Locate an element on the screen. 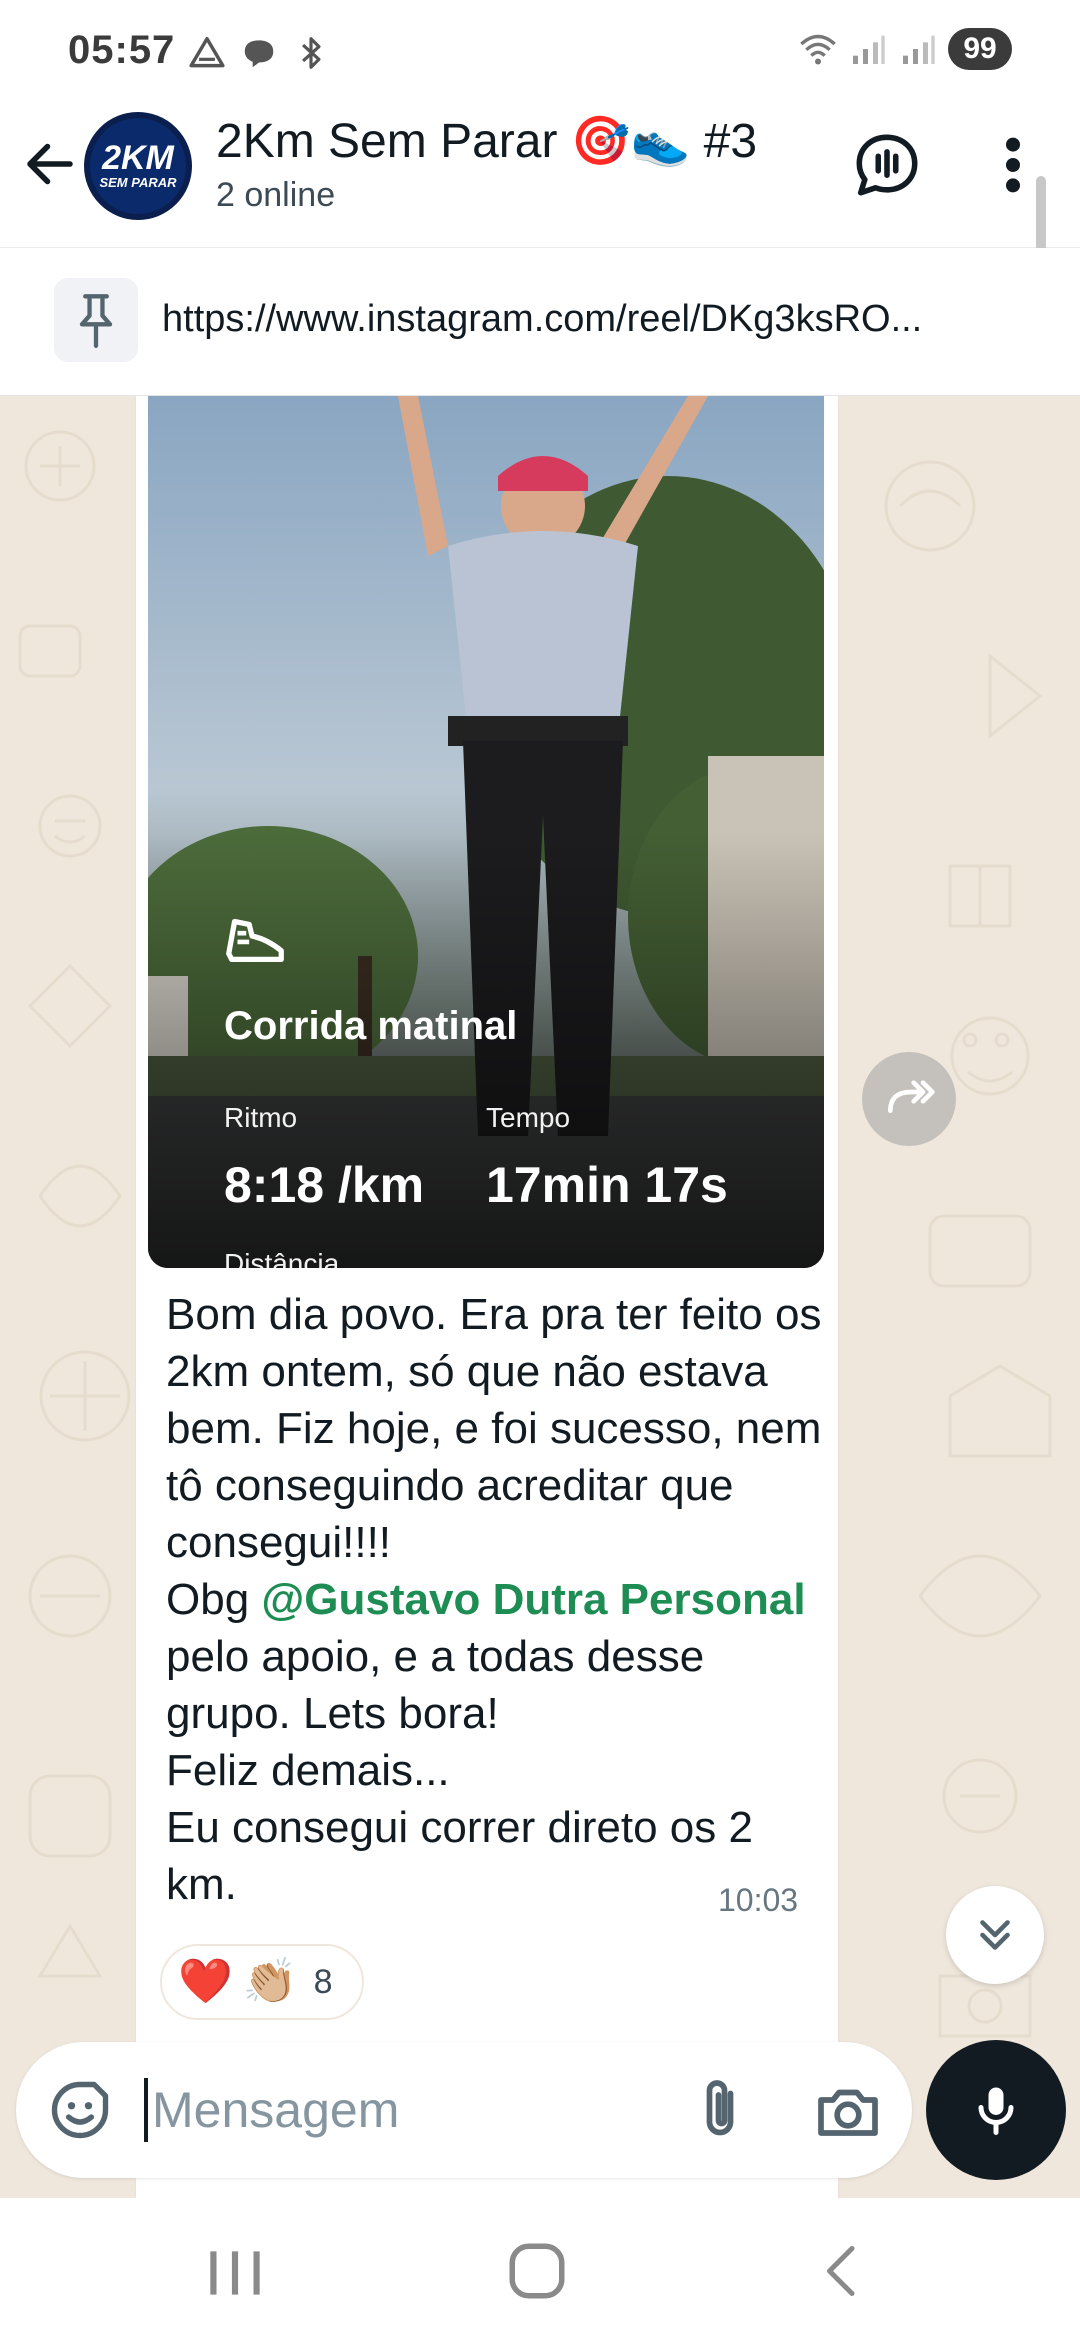 This screenshot has height=2340, width=1080. status-right: 99 is located at coordinates (905, 49).